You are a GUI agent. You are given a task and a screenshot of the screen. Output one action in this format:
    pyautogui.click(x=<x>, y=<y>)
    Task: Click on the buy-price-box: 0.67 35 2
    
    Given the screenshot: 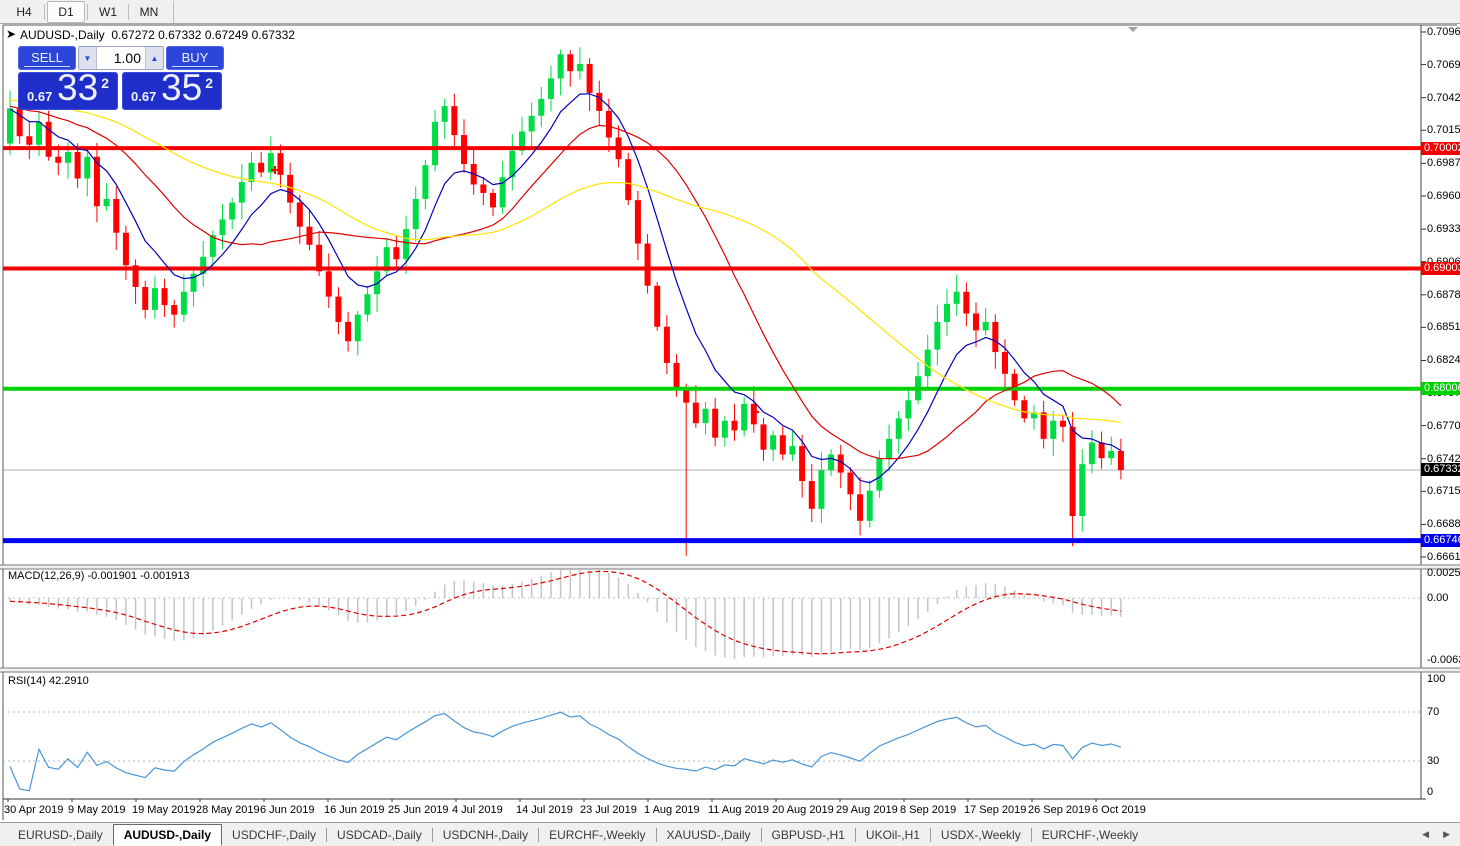 What is the action you would take?
    pyautogui.click(x=172, y=88)
    